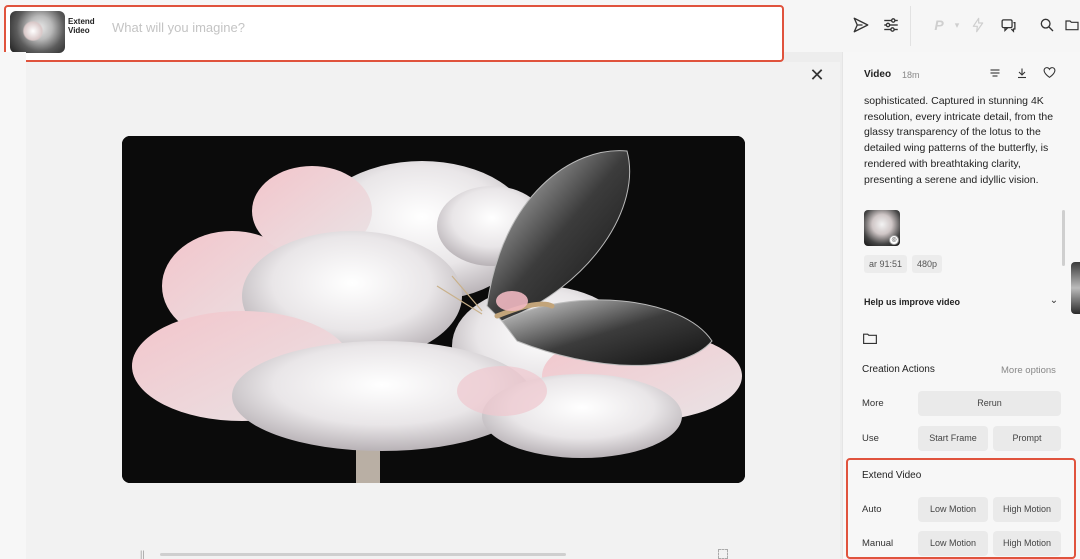  I want to click on reference-badge-icon: ◎, so click(894, 240).